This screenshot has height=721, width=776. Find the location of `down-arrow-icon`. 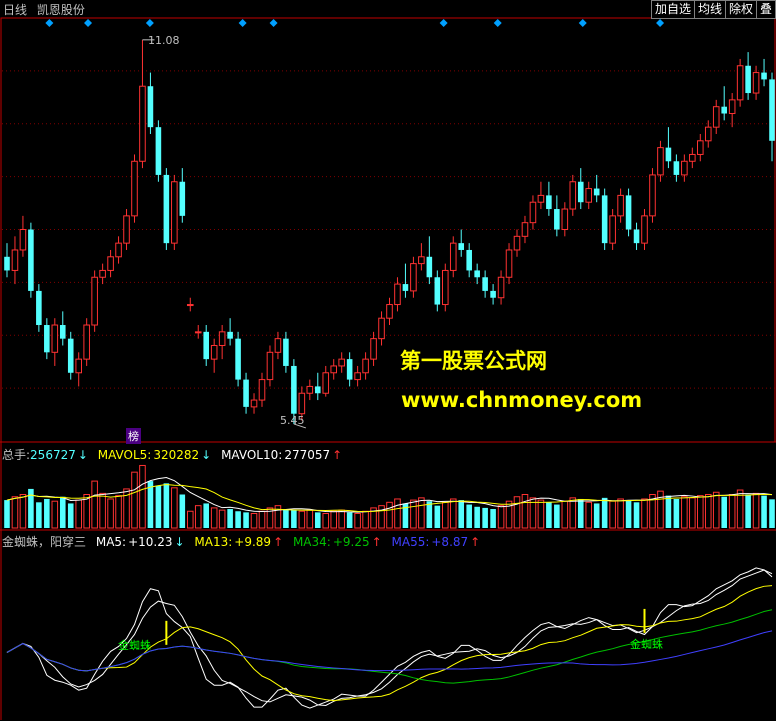

down-arrow-icon is located at coordinates (83, 455).